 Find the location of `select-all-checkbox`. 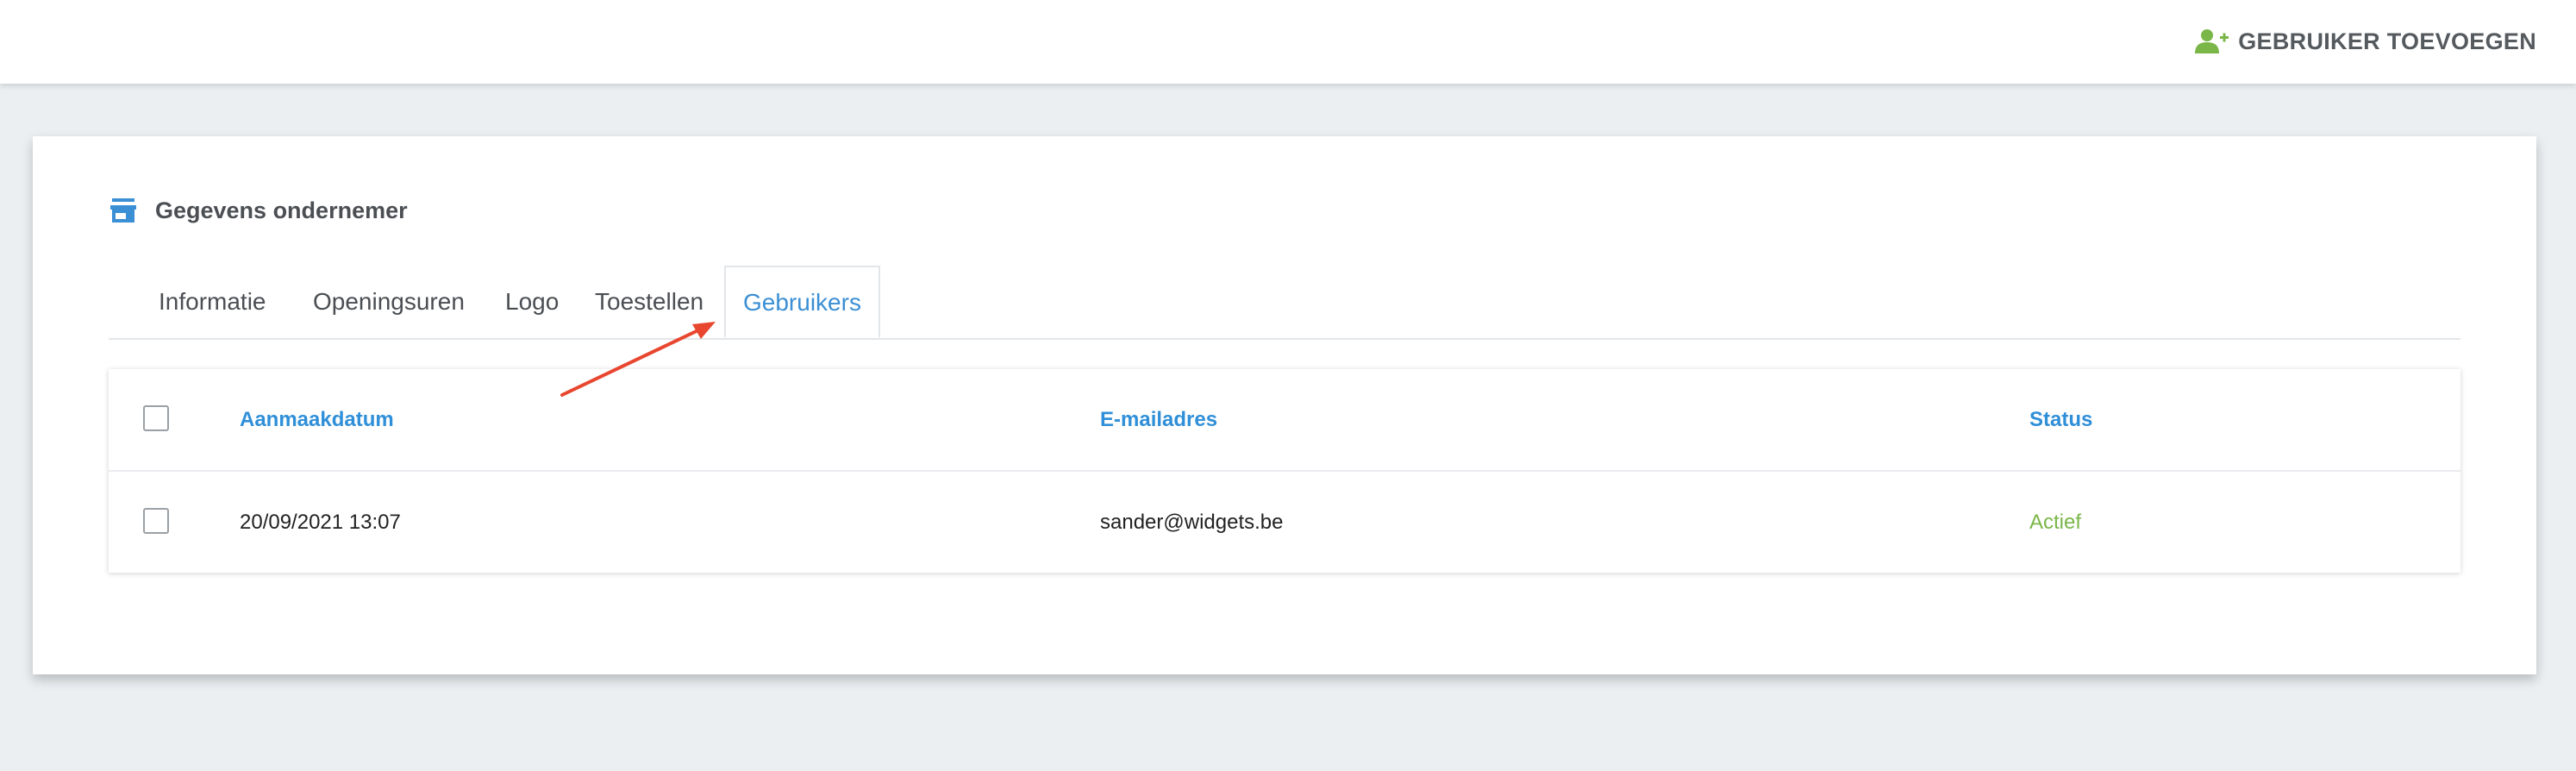

select-all-checkbox is located at coordinates (156, 418).